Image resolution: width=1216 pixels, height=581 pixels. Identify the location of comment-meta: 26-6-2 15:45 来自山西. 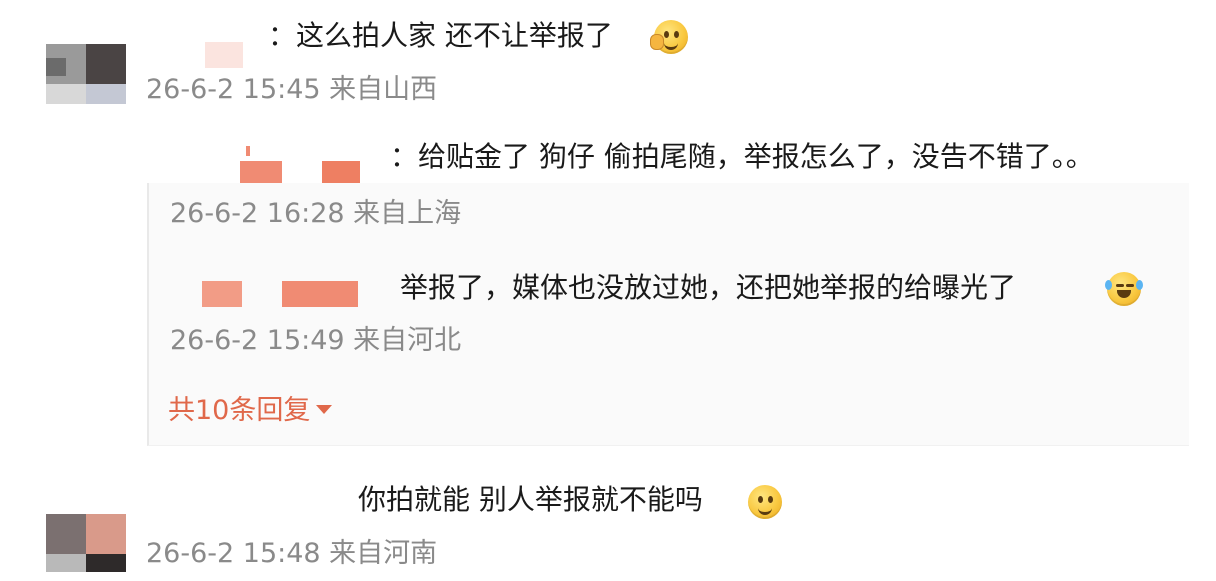
(292, 89).